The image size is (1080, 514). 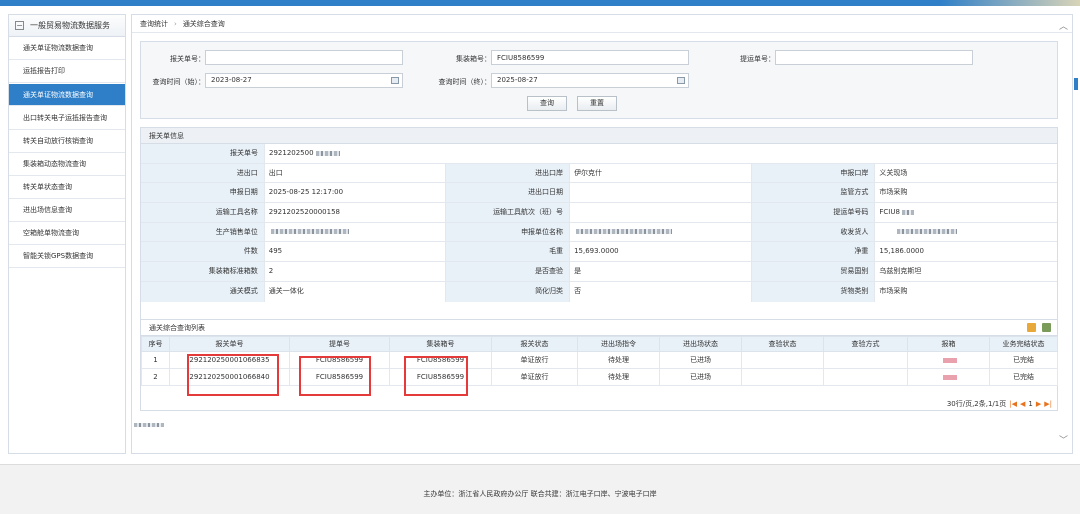 I want to click on info-label: 进出口, so click(x=203, y=173).